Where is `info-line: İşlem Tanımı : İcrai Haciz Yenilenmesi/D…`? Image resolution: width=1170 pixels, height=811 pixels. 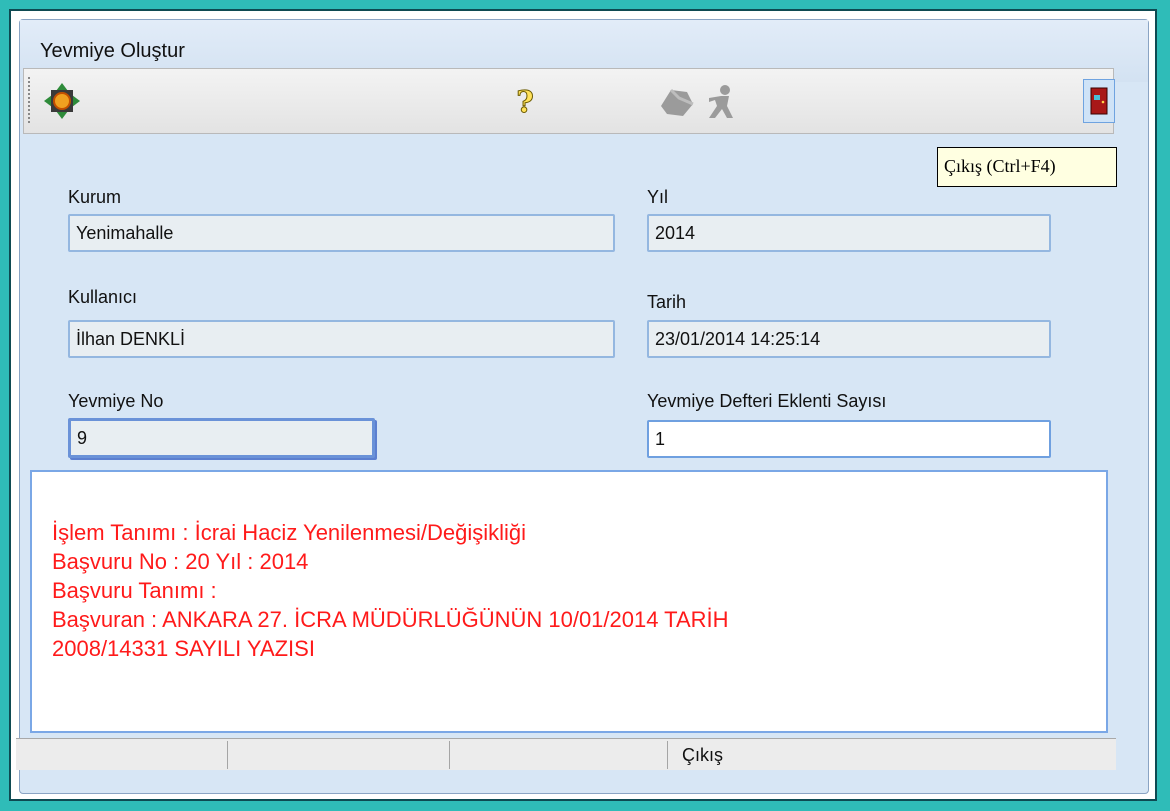 info-line: İşlem Tanımı : İcrai Haciz Yenilenmesi/D… is located at coordinates (289, 532).